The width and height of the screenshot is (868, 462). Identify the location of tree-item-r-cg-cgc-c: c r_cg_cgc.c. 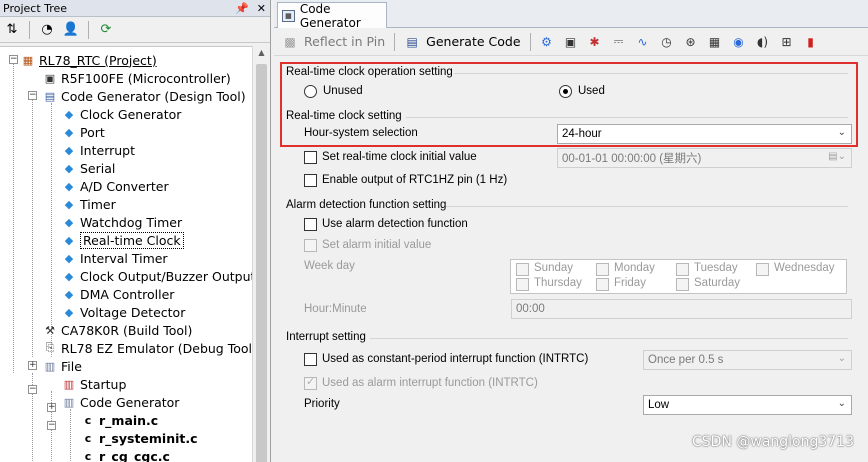
(125, 454).